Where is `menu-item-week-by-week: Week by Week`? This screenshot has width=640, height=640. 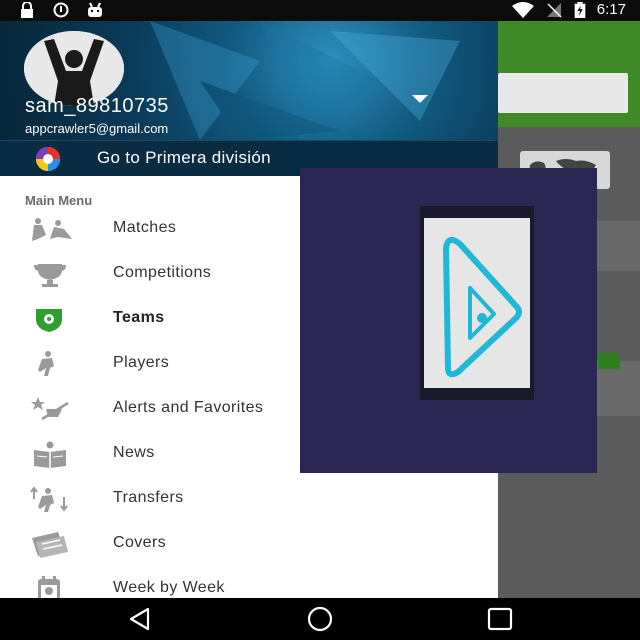
menu-item-week-by-week: Week by Week is located at coordinates (249, 582).